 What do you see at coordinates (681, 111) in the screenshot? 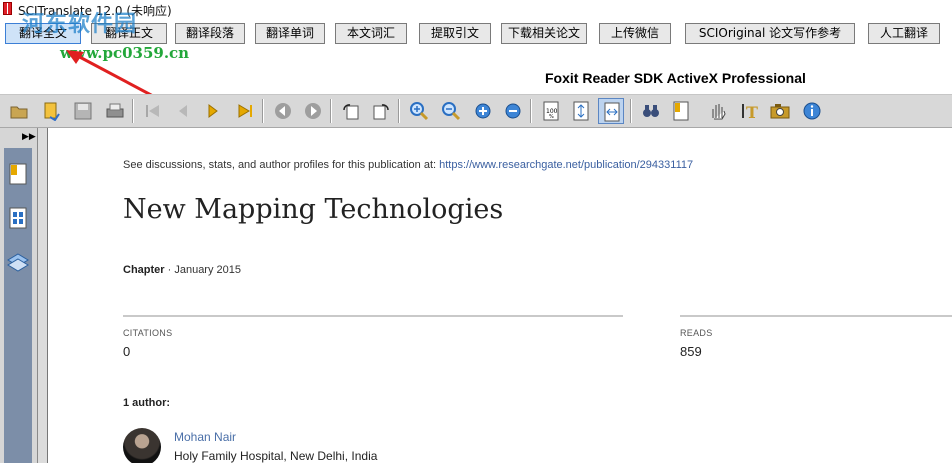
I see `bookmark-icon` at bounding box center [681, 111].